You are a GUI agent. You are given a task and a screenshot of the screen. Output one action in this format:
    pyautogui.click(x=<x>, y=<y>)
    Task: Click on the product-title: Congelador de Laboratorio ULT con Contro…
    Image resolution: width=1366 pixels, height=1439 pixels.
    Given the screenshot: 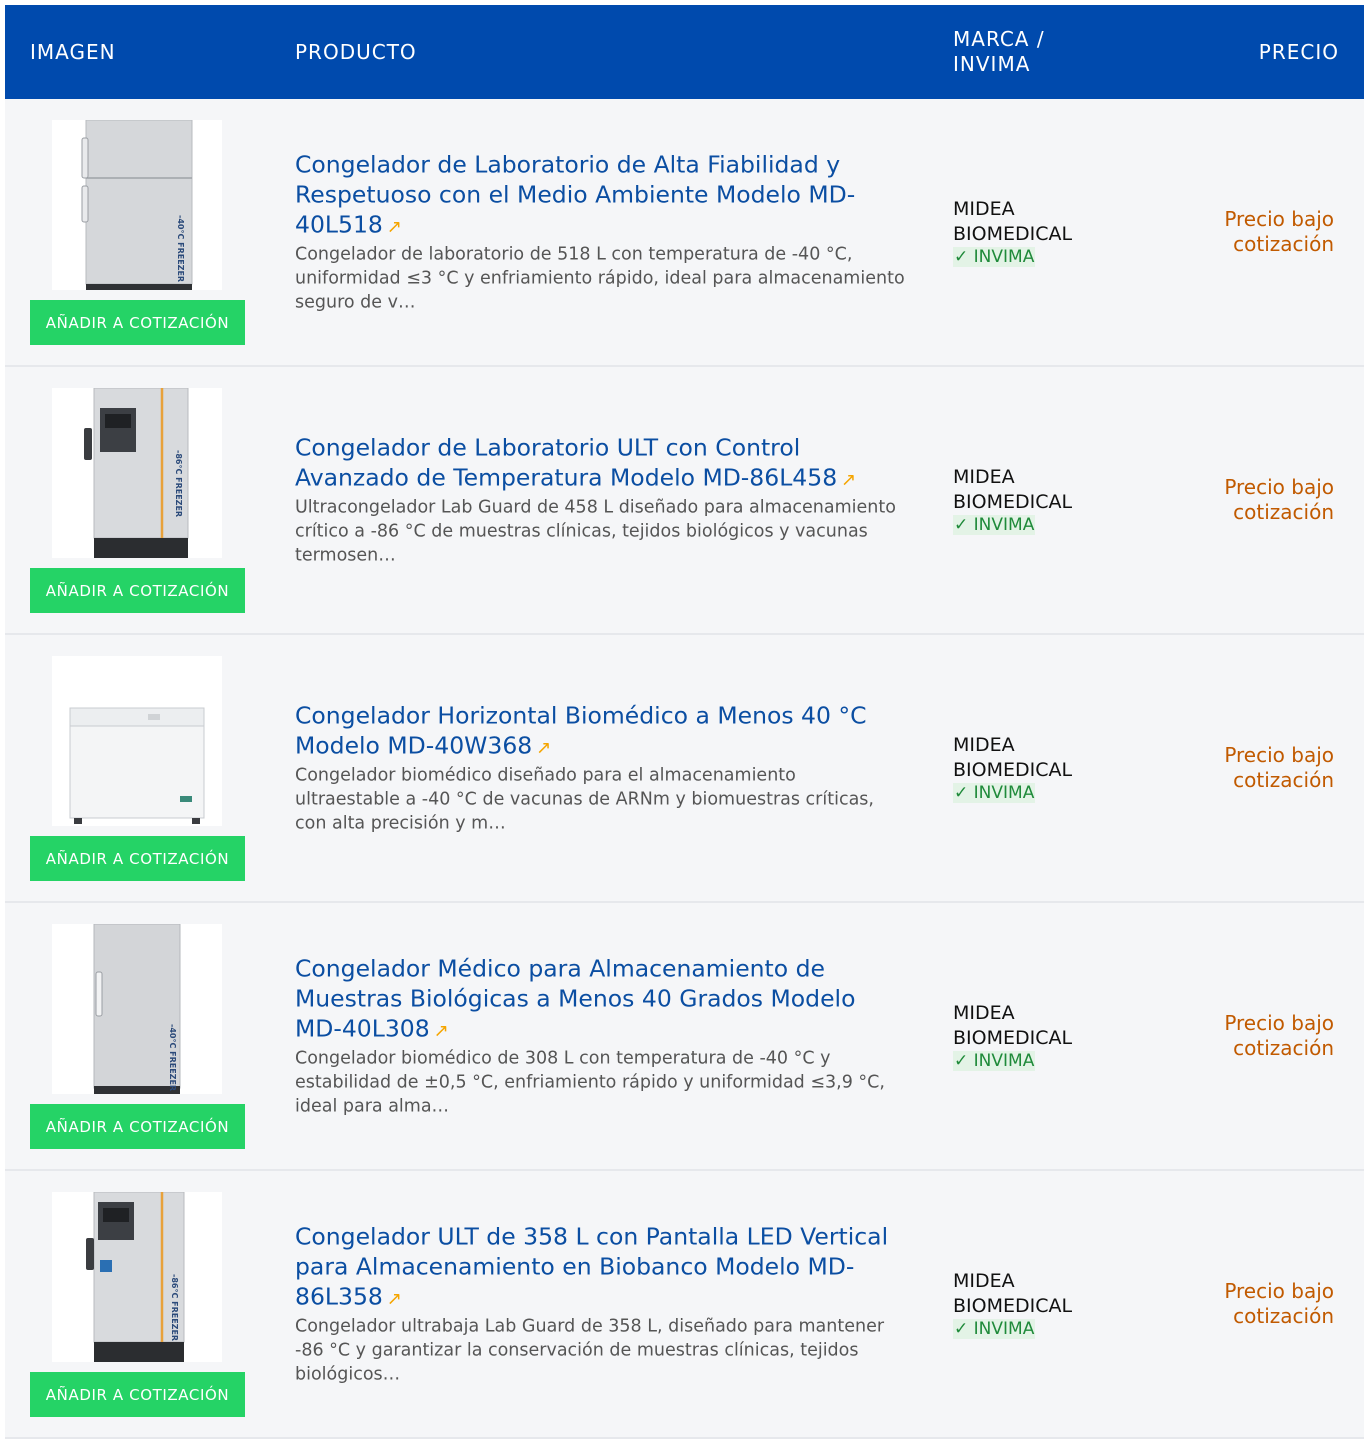 What is the action you would take?
    pyautogui.click(x=566, y=462)
    